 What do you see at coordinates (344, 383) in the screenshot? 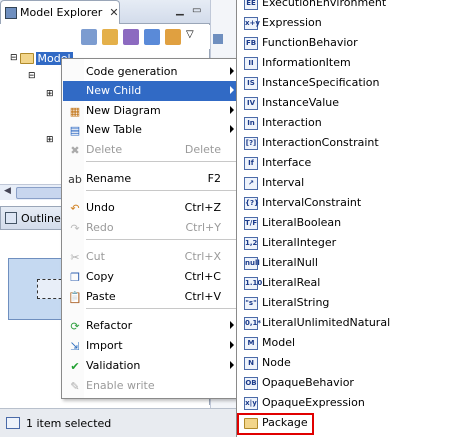
I see `submenu-item-opaquebehavior: OB OpaqueBehavior` at bounding box center [344, 383].